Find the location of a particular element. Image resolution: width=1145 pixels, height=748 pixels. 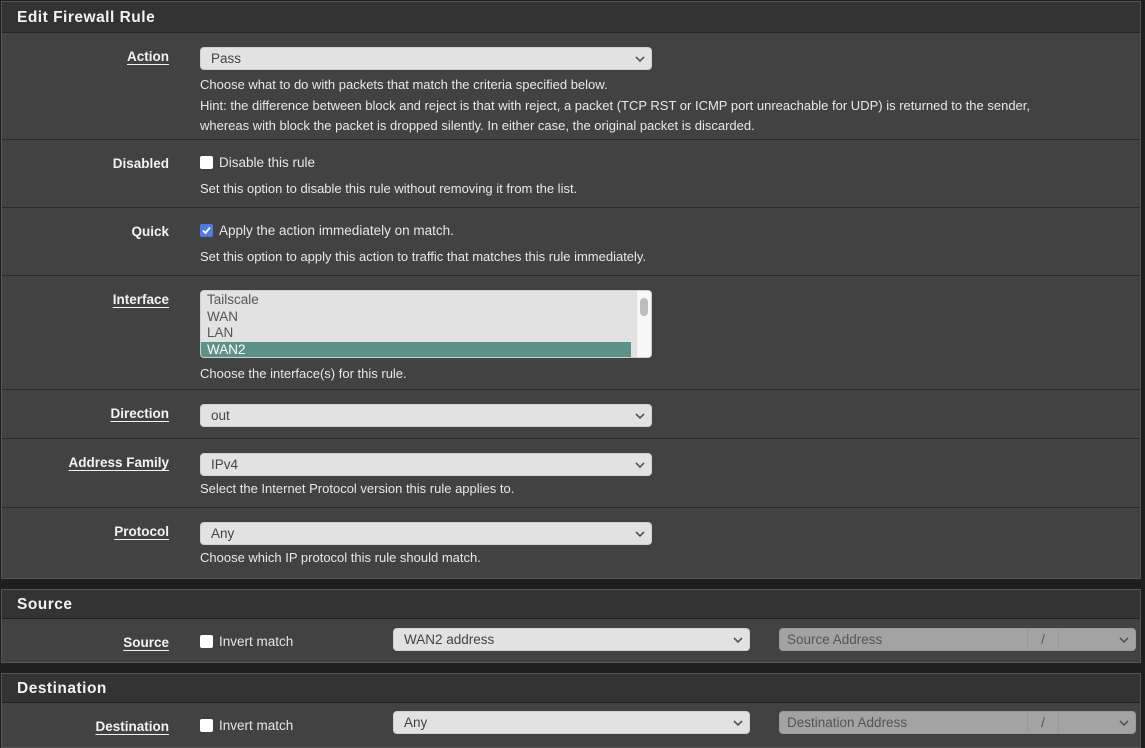

destination-slash: / is located at coordinates (1043, 722).